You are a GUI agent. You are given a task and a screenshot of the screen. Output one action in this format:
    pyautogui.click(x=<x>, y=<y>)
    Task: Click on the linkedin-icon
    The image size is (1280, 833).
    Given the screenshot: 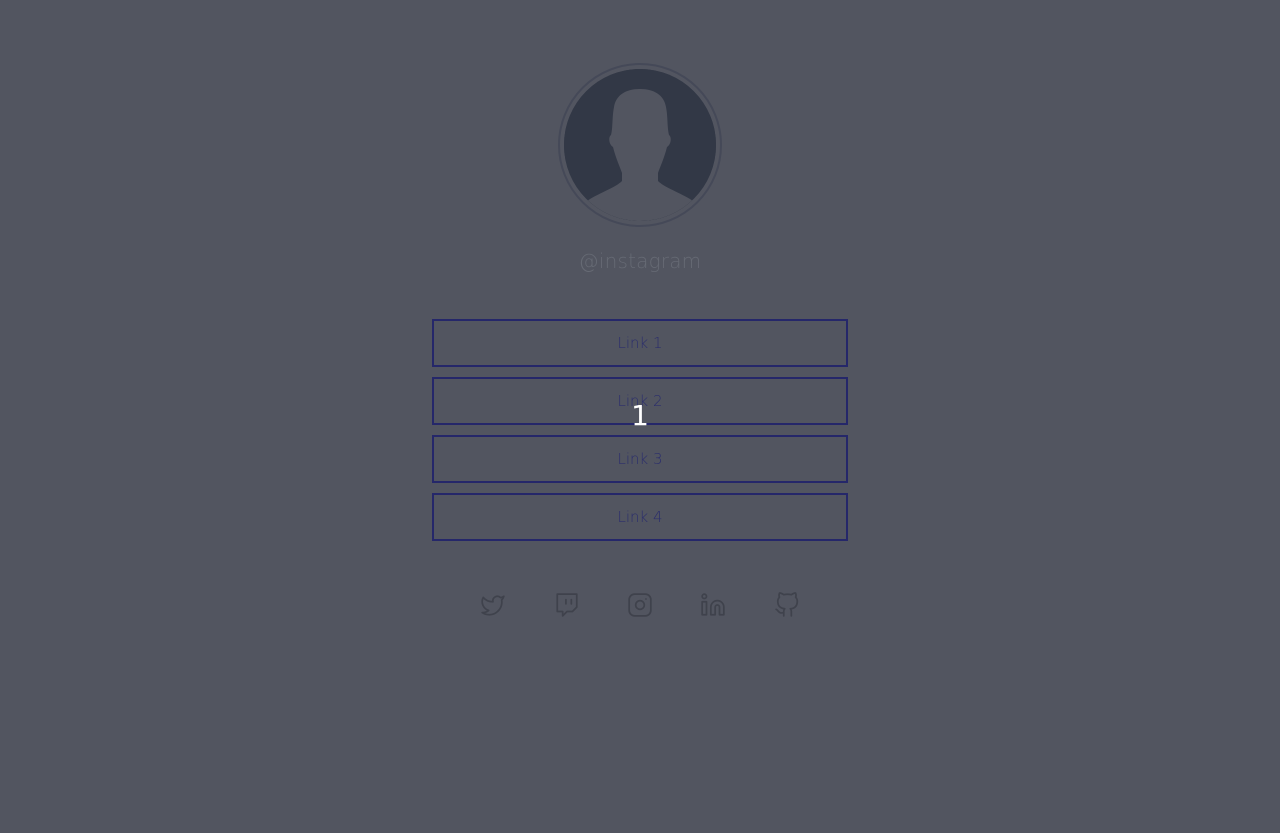 What is the action you would take?
    pyautogui.click(x=713, y=605)
    